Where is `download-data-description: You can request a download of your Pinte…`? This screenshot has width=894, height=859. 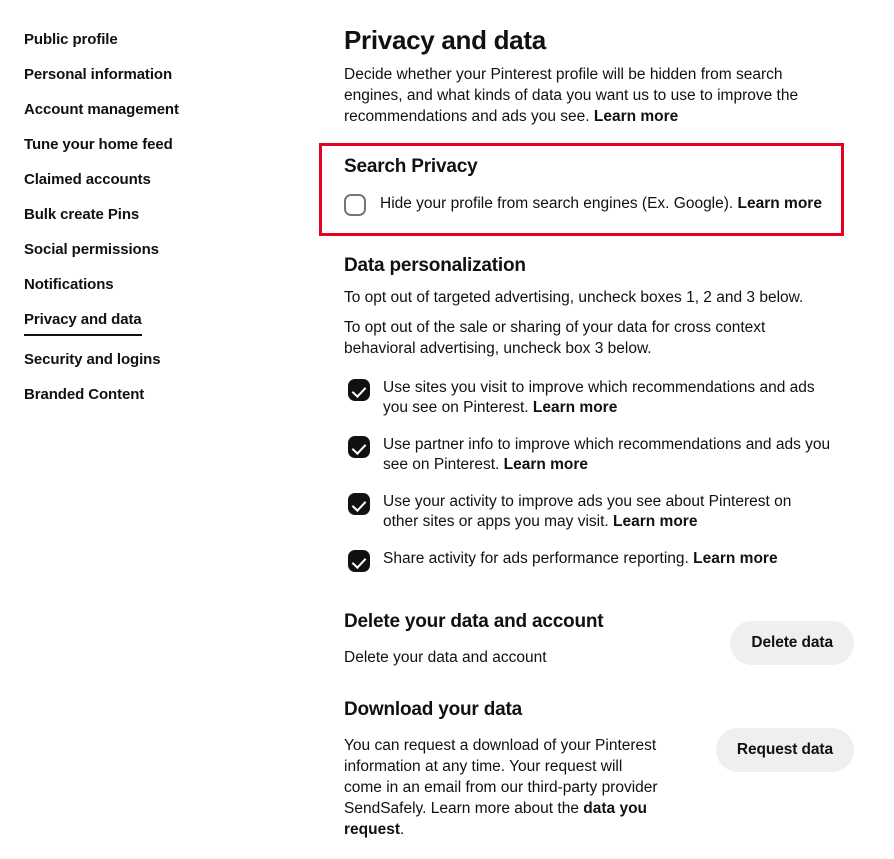
download-data-description: You can request a download of your Pinte… is located at coordinates (504, 787).